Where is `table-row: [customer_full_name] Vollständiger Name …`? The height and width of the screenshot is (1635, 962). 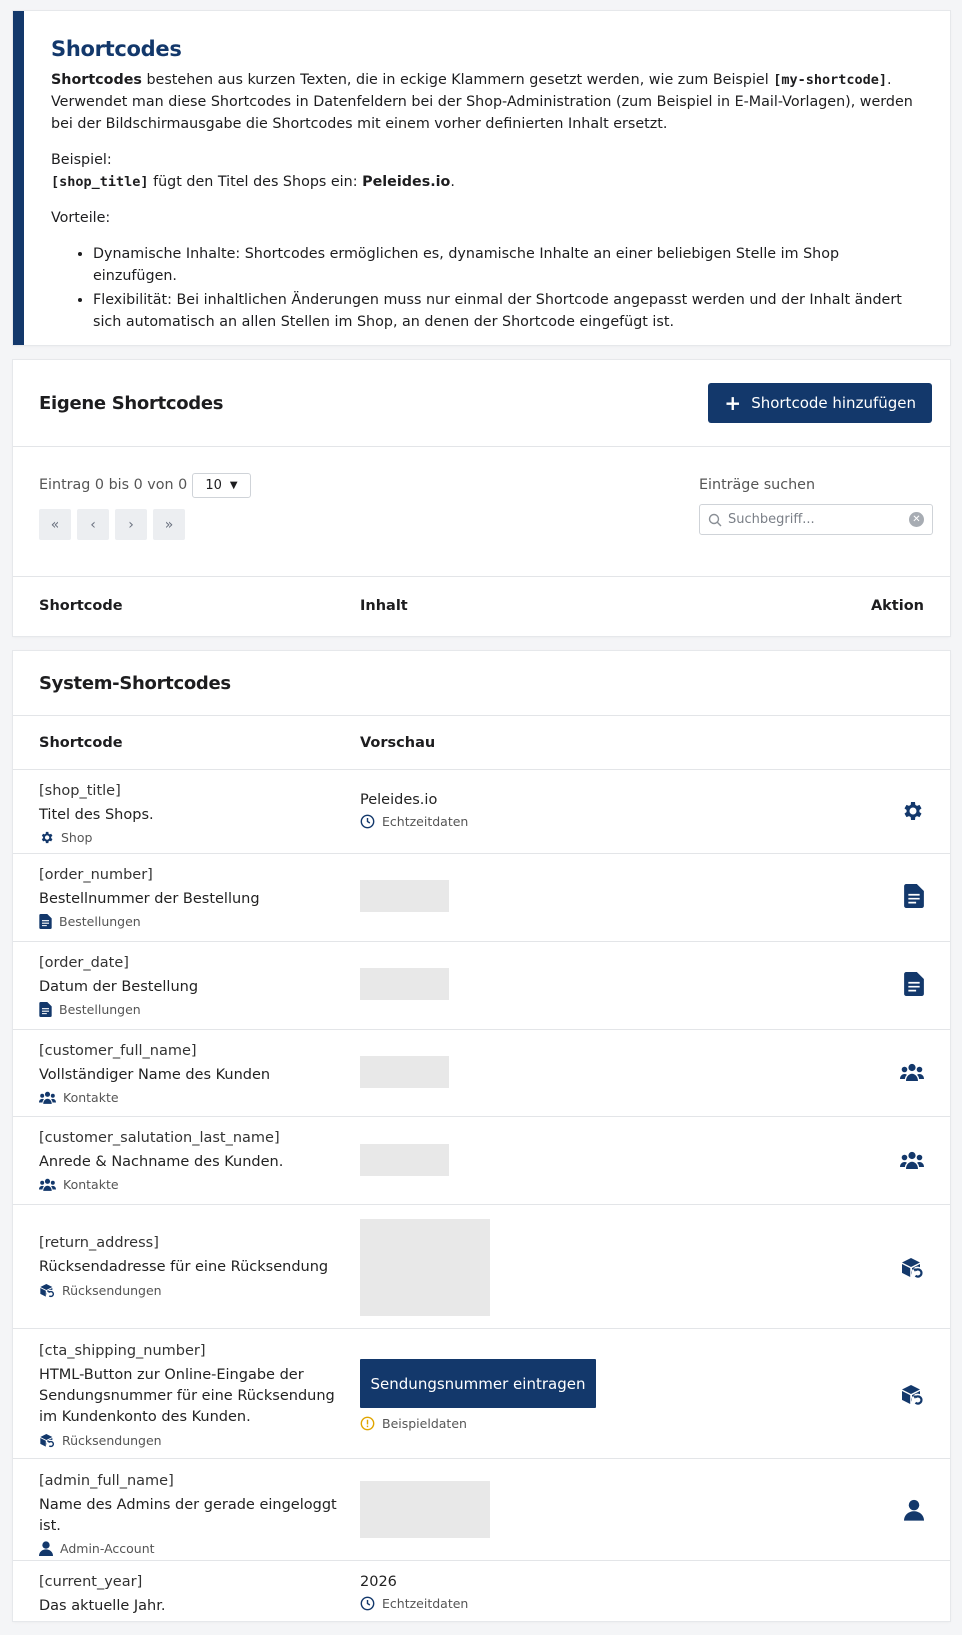 table-row: [customer_full_name] Vollständiger Name … is located at coordinates (481, 1073).